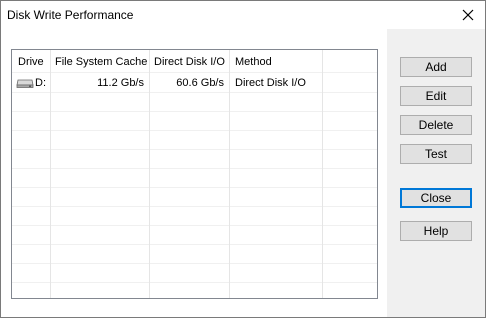 The width and height of the screenshot is (486, 318). I want to click on close-window-button, so click(468, 15).